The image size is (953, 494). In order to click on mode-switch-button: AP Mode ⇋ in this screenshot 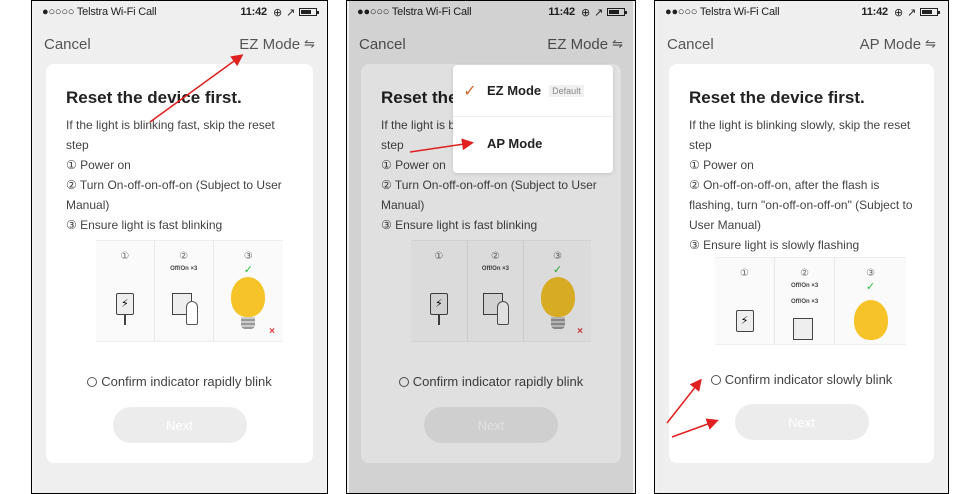, I will do `click(898, 44)`.